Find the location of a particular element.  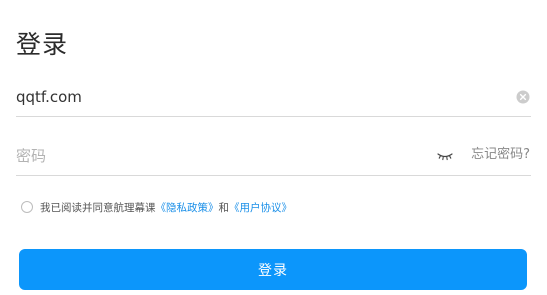

agreement-row: 我已阅读并同意航理幕课 《隐私政策》 和 《用户协议》 is located at coordinates (156, 207).